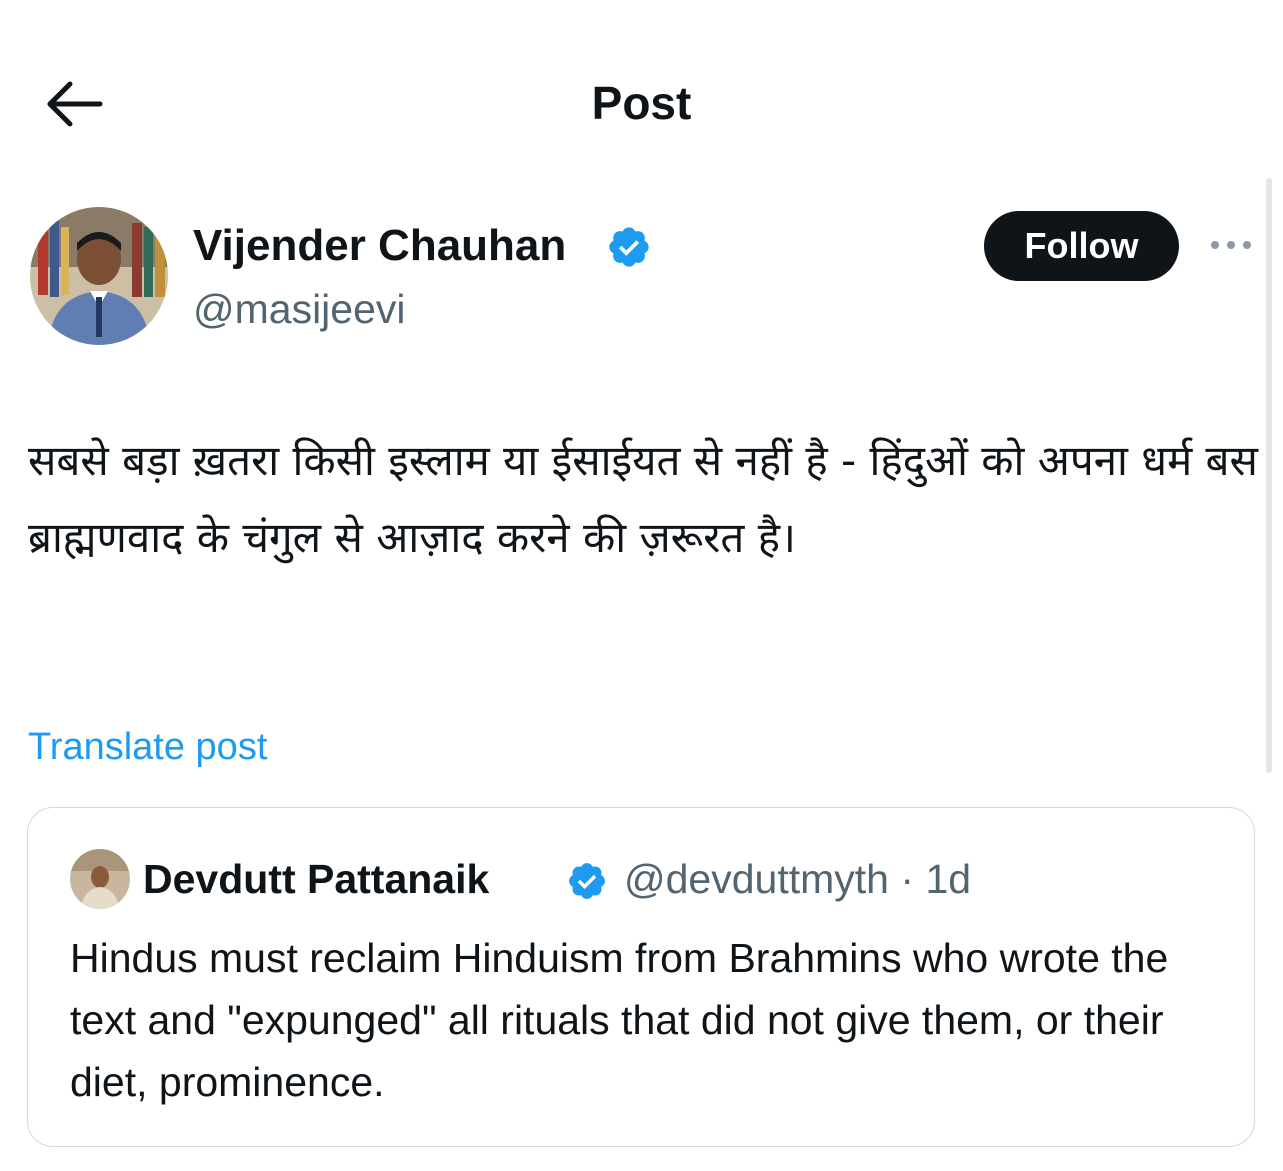 The width and height of the screenshot is (1283, 1171). I want to click on author-handle: @masijeevi, so click(299, 309).